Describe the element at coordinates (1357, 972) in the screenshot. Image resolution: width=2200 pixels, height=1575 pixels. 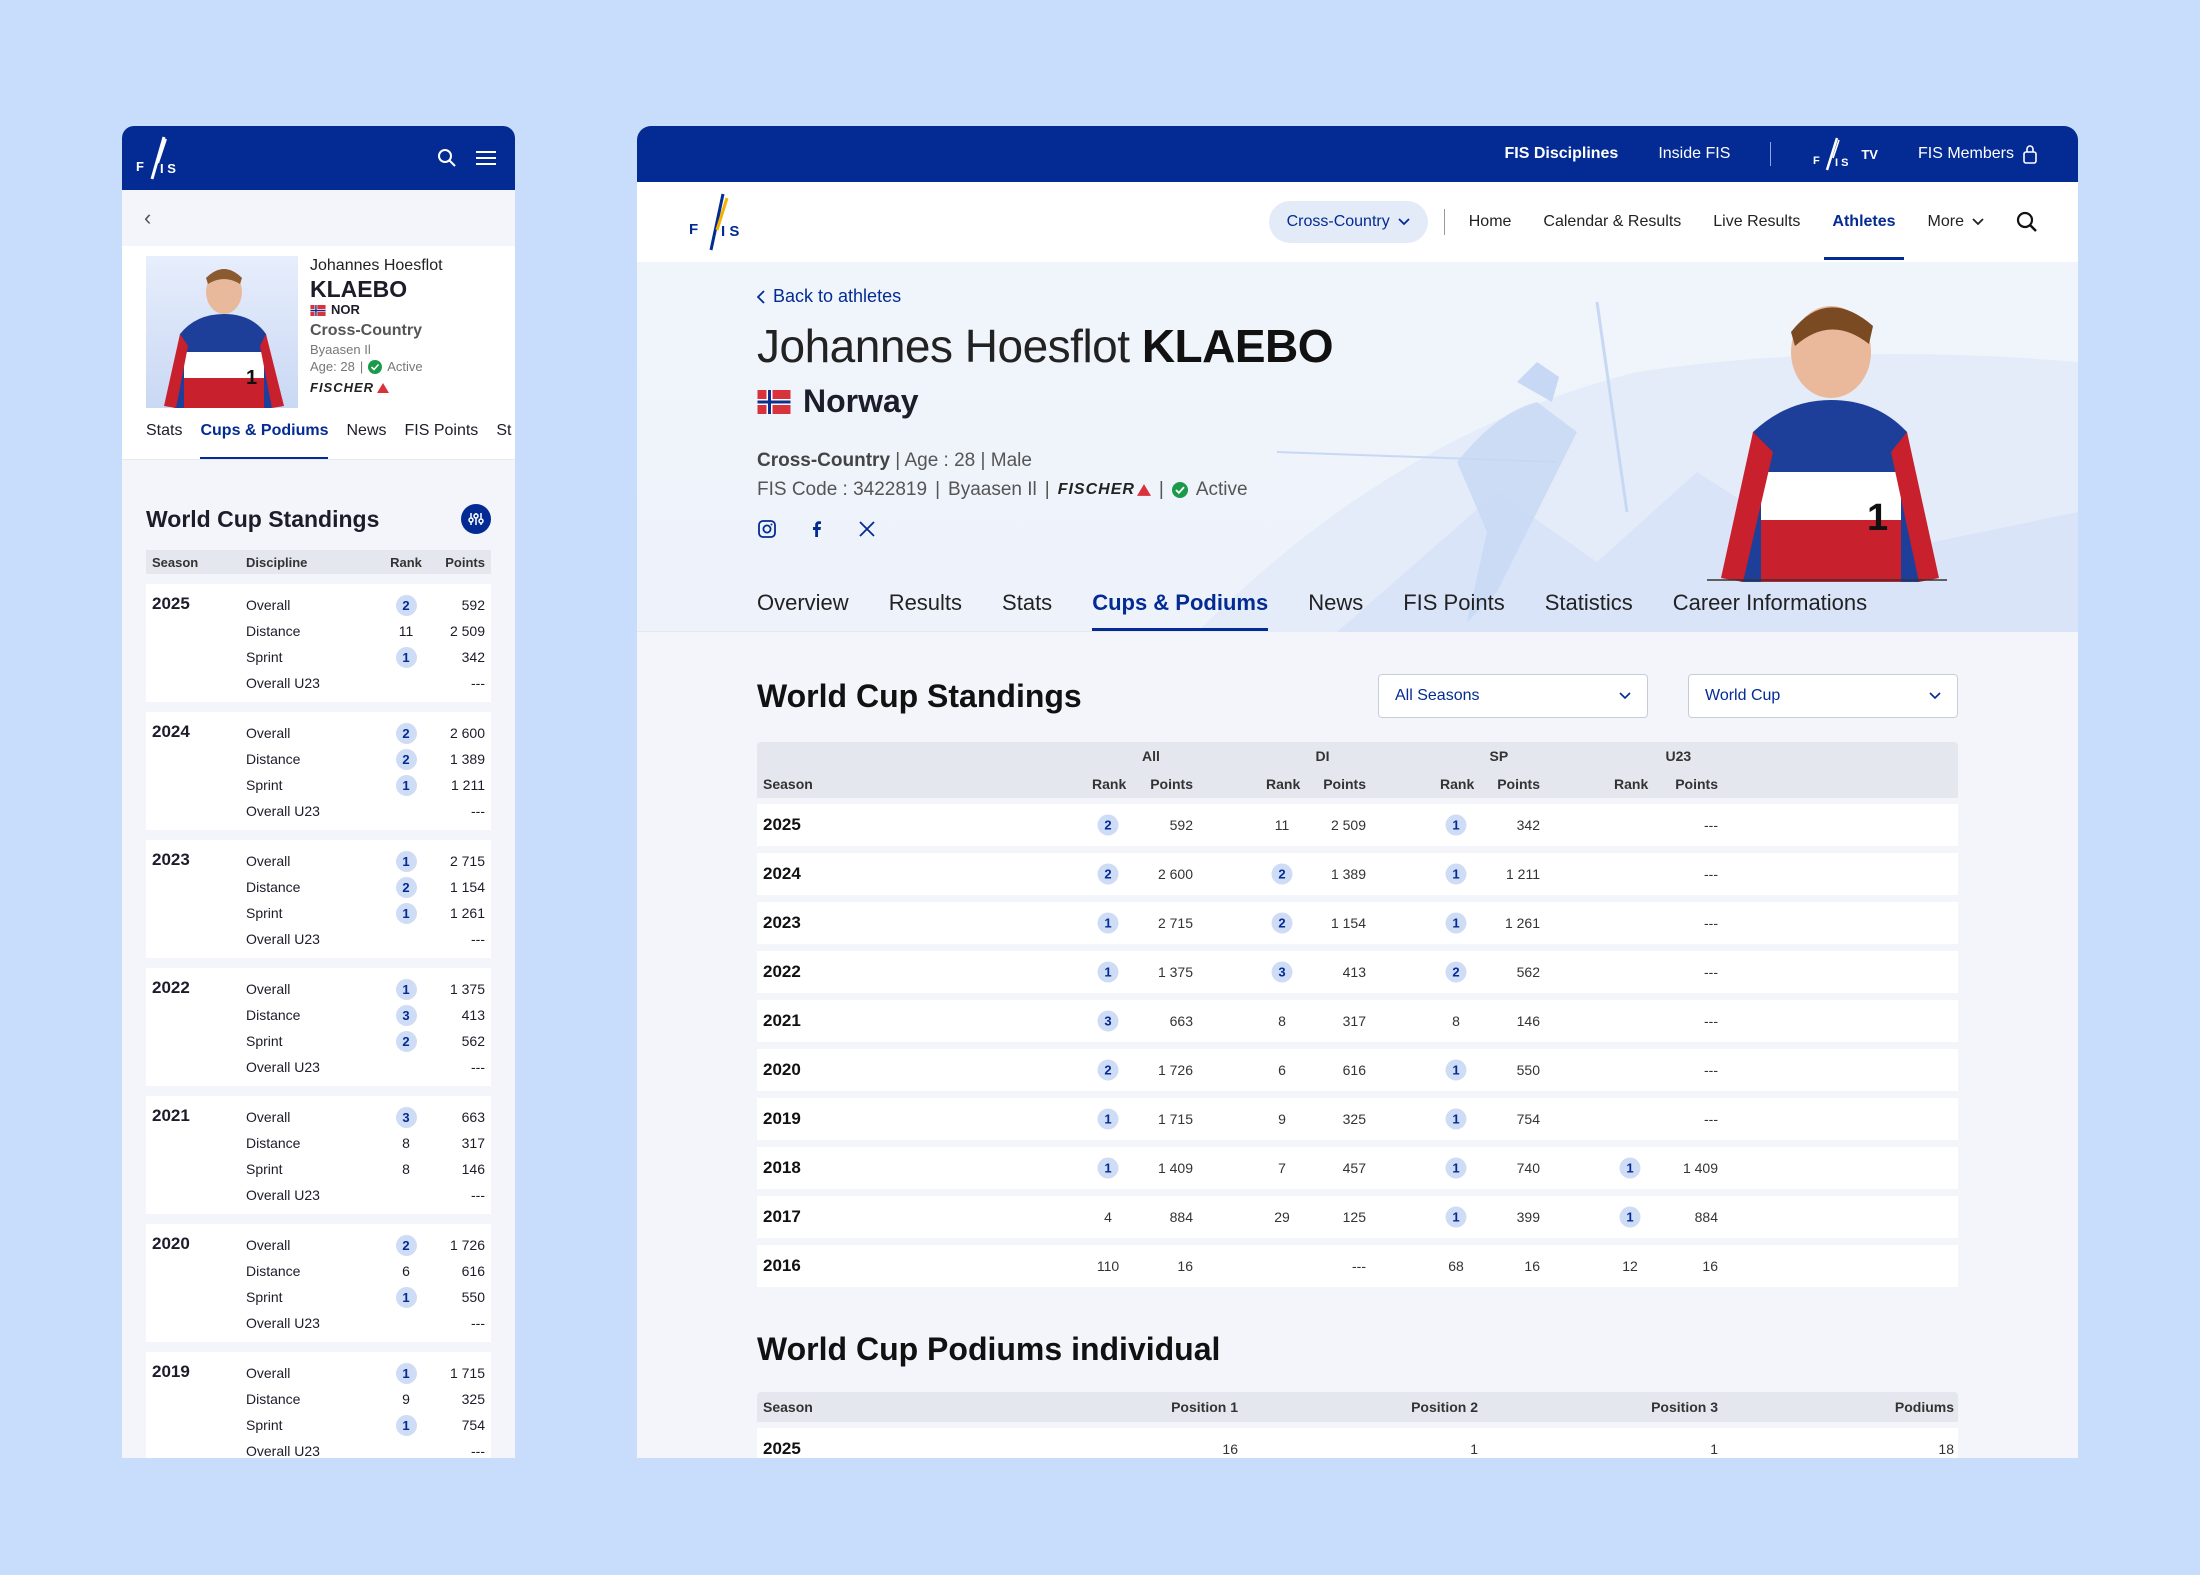
I see `table-row: 2022 1 1 375 3 413 2 562 ---` at that location.